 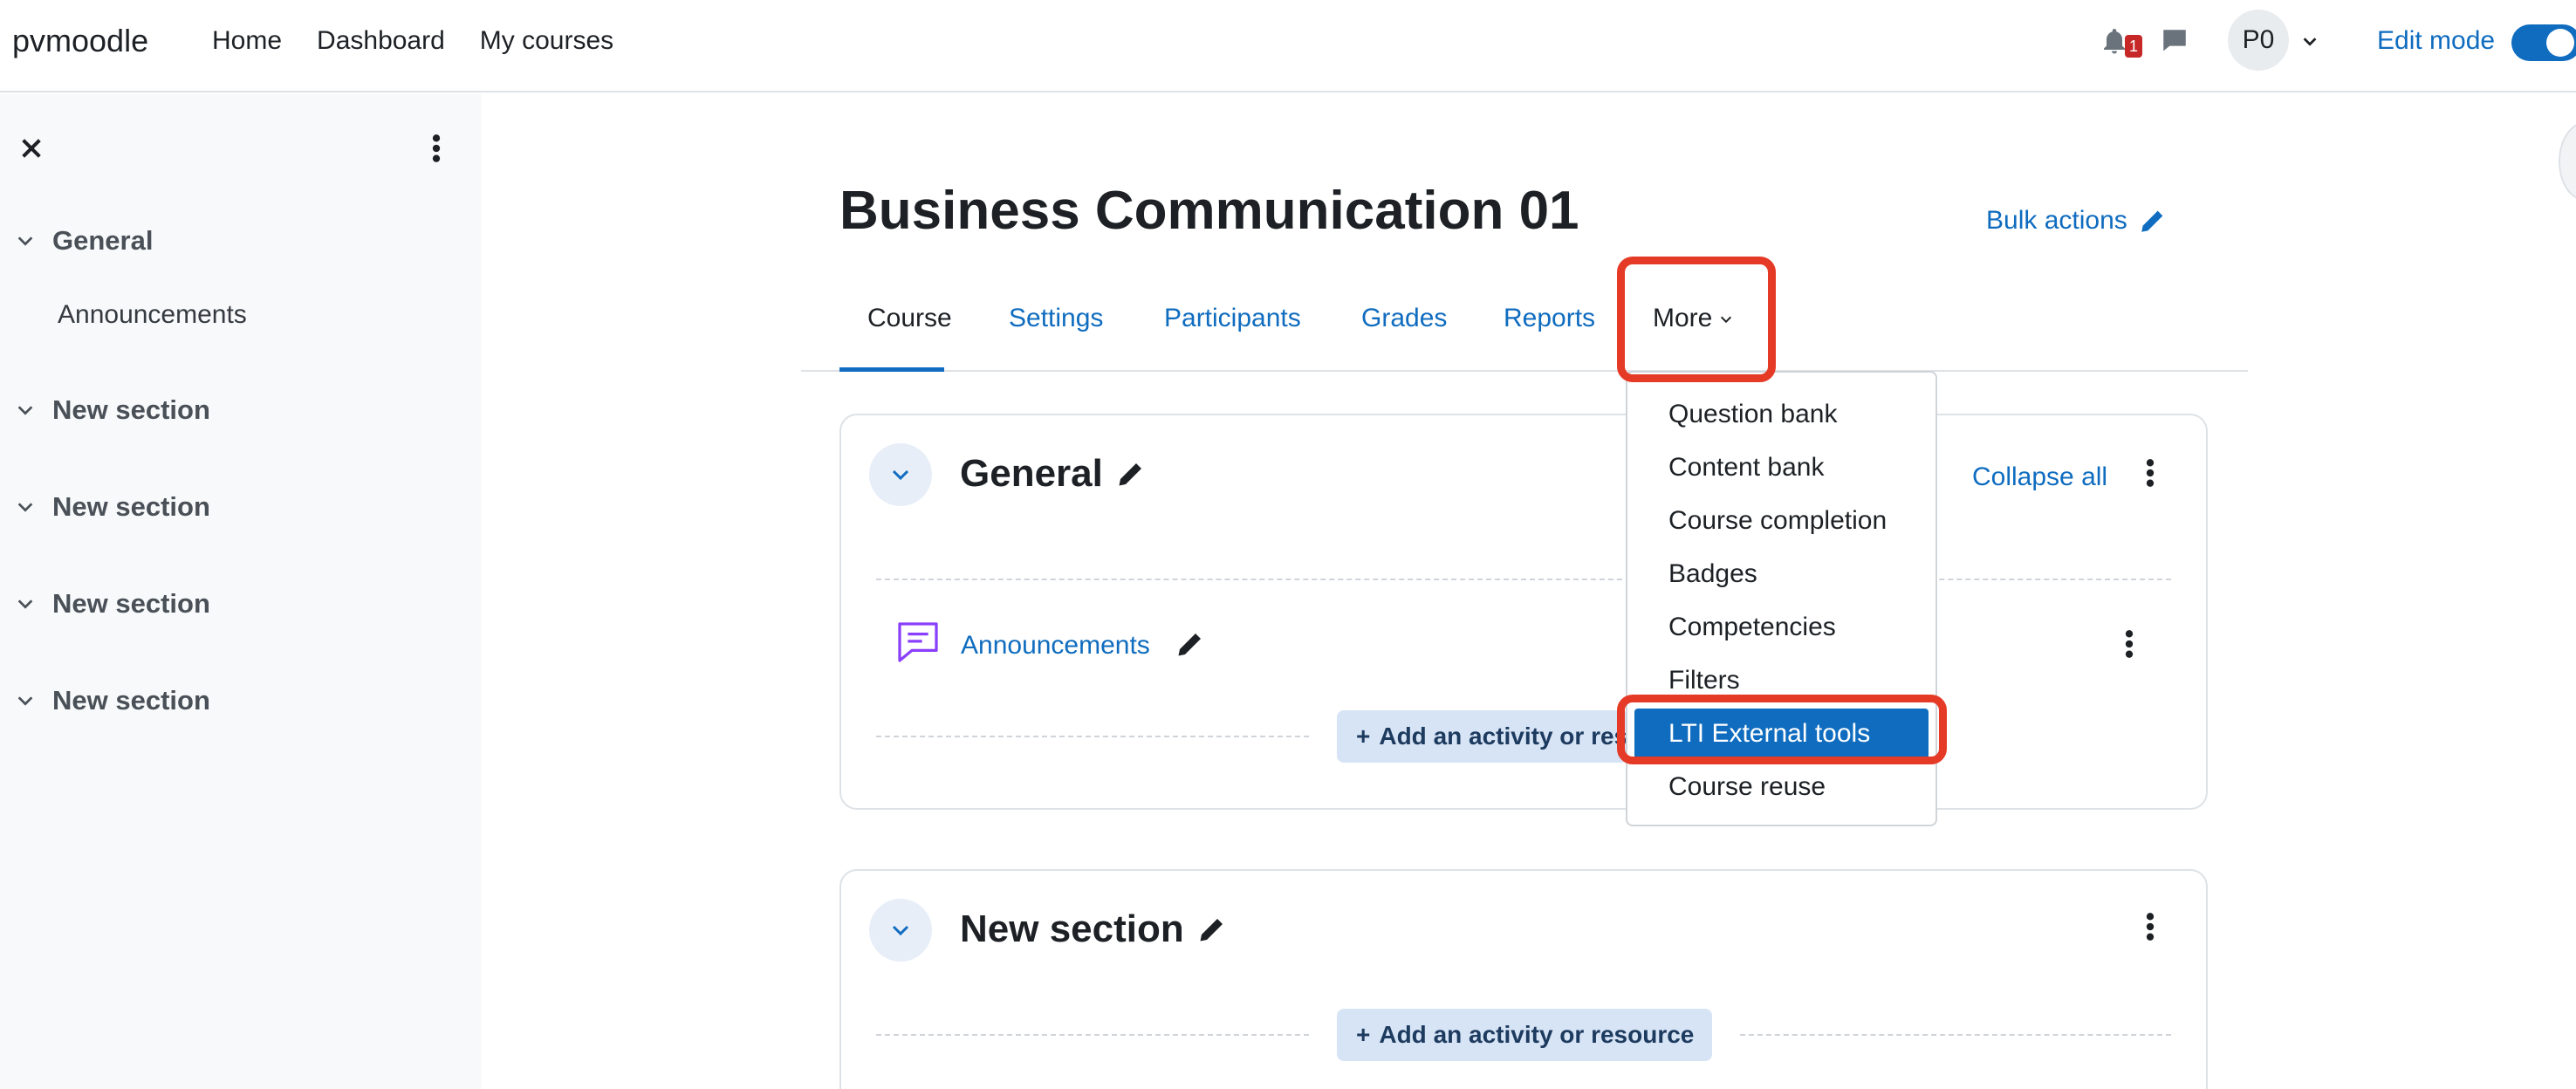 I want to click on section-title-text: General, so click(x=1032, y=473).